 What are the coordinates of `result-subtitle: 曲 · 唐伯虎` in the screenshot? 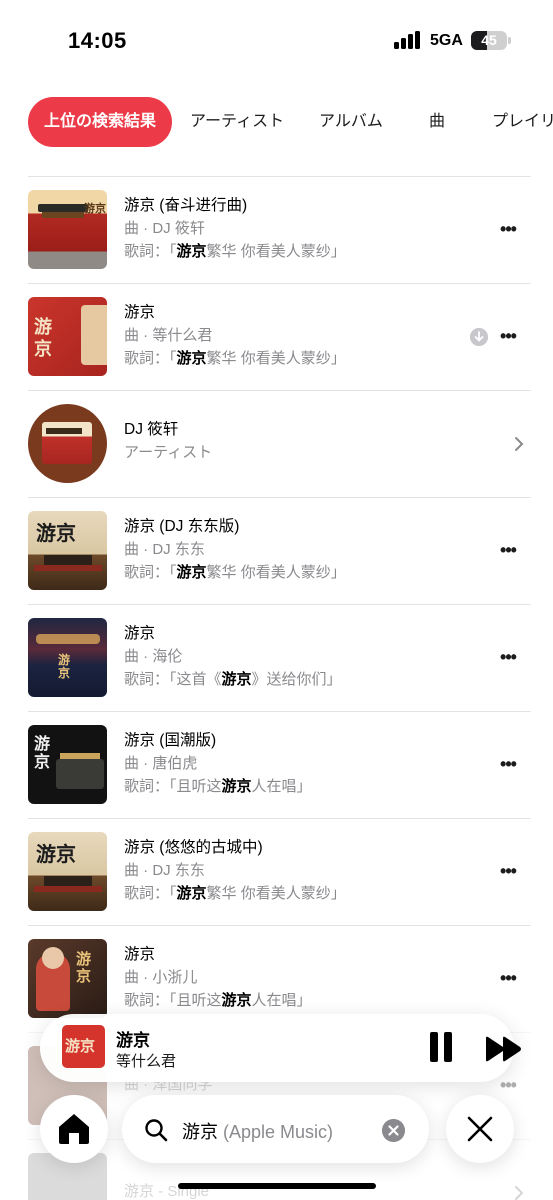 It's located at (161, 763).